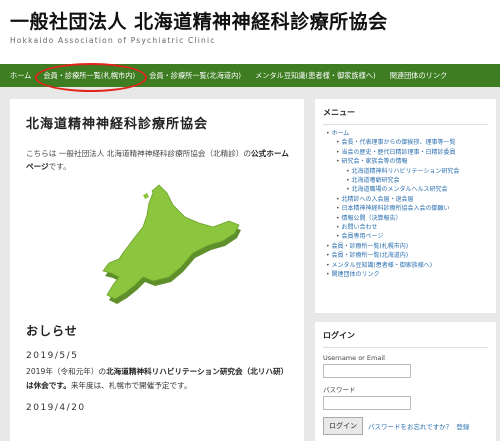  I want to click on register-link: 登録, so click(462, 426).